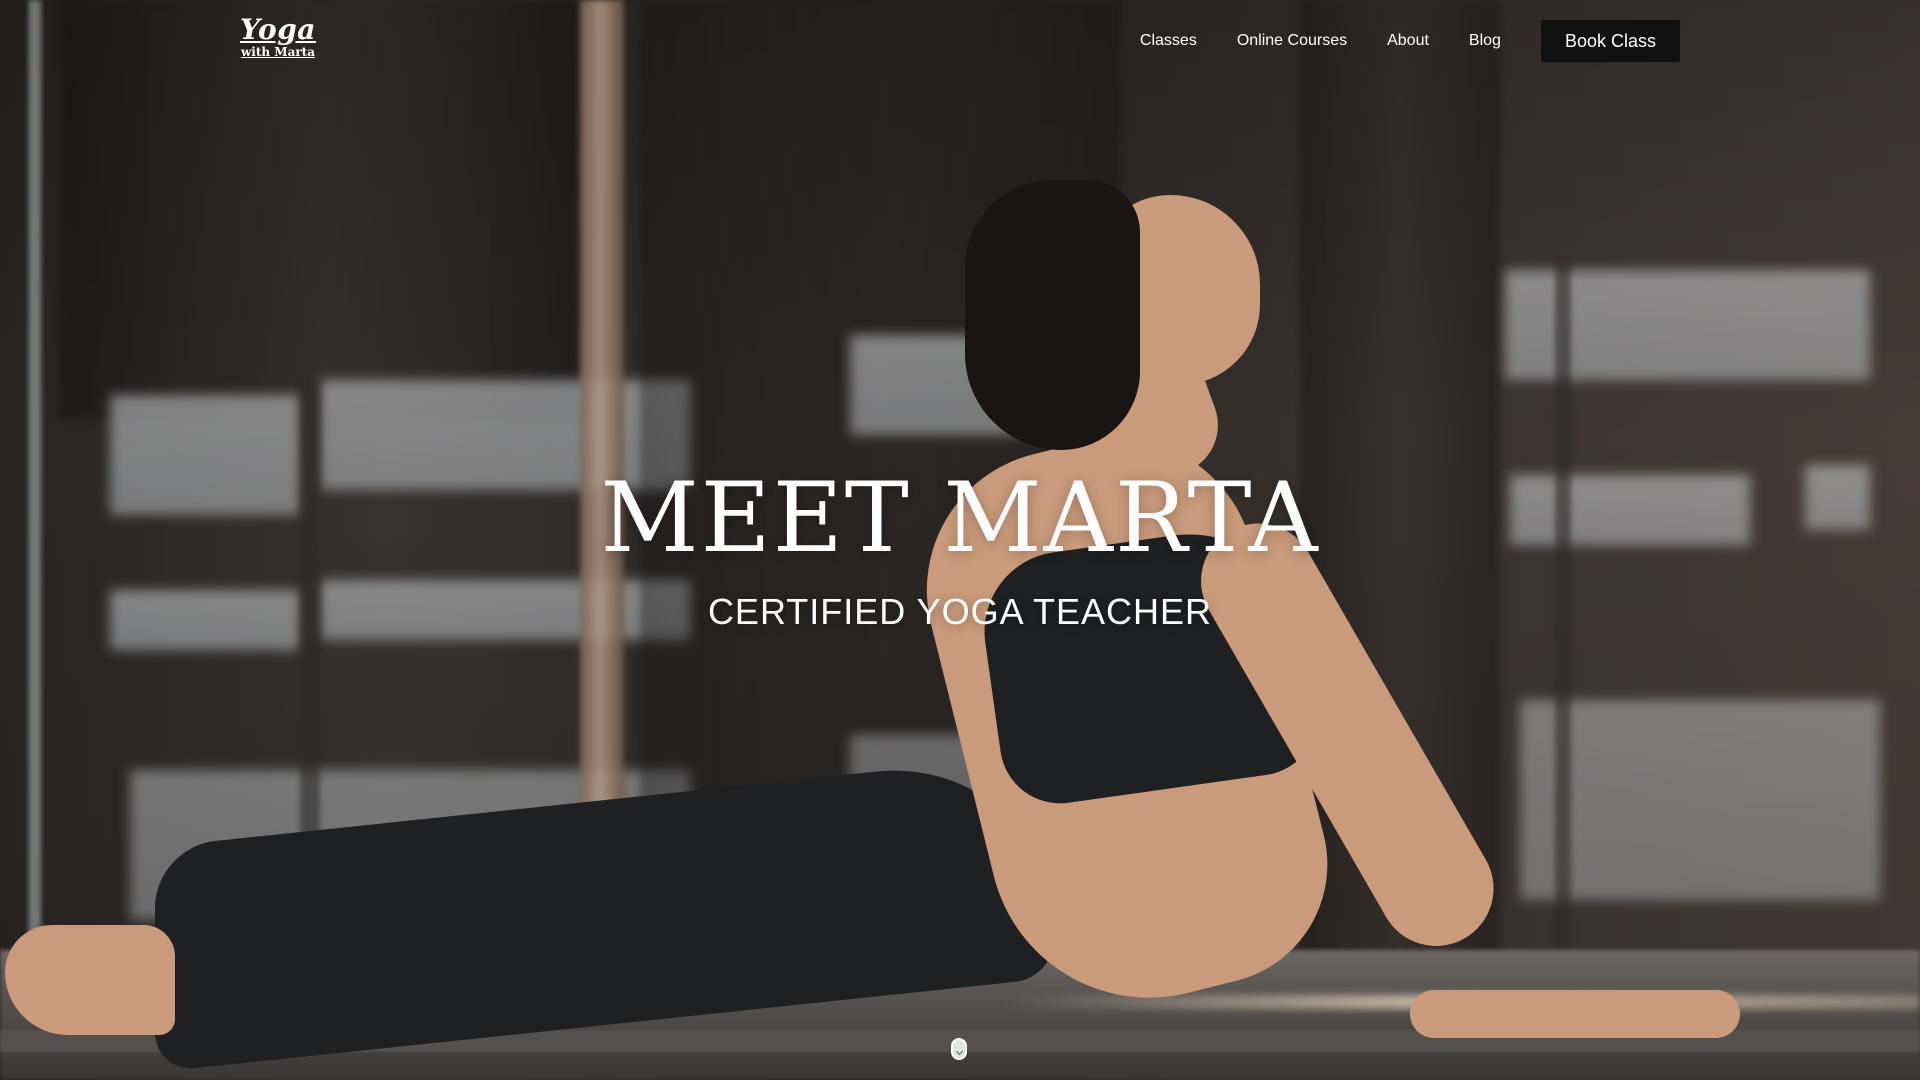  I want to click on nav-item-about: About, so click(1408, 41).